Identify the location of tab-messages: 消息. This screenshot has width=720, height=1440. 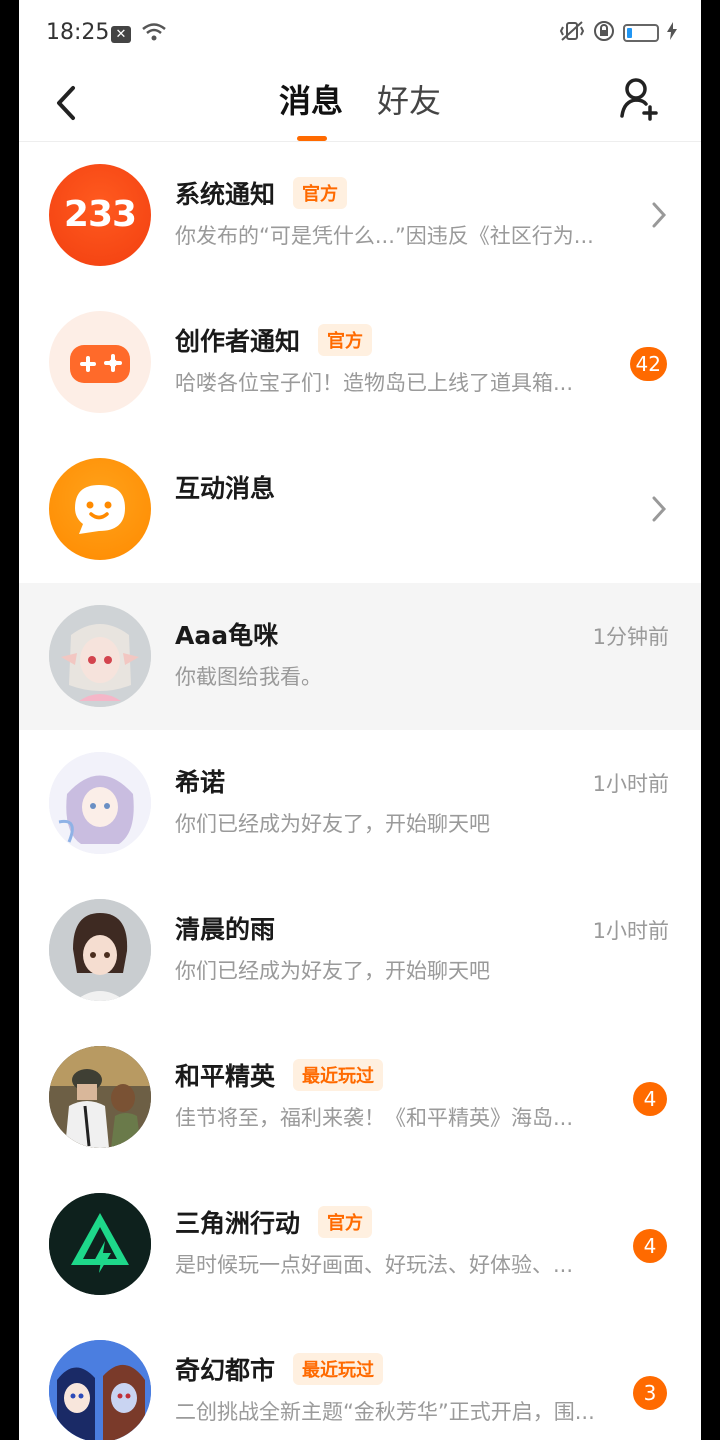
(311, 99).